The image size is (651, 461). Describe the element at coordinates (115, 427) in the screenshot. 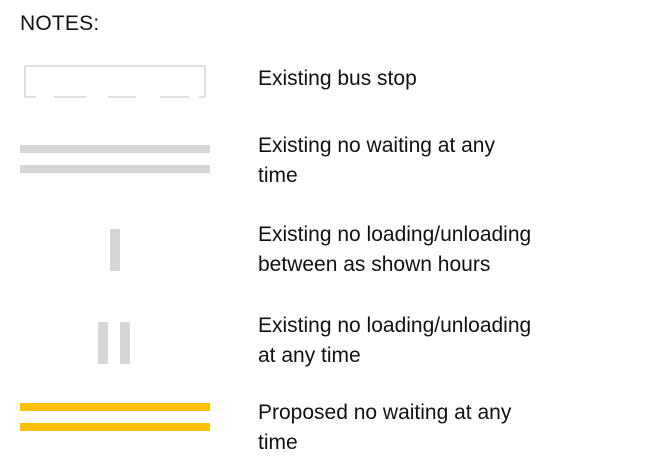

I see `double-line-yellow-bottom` at that location.